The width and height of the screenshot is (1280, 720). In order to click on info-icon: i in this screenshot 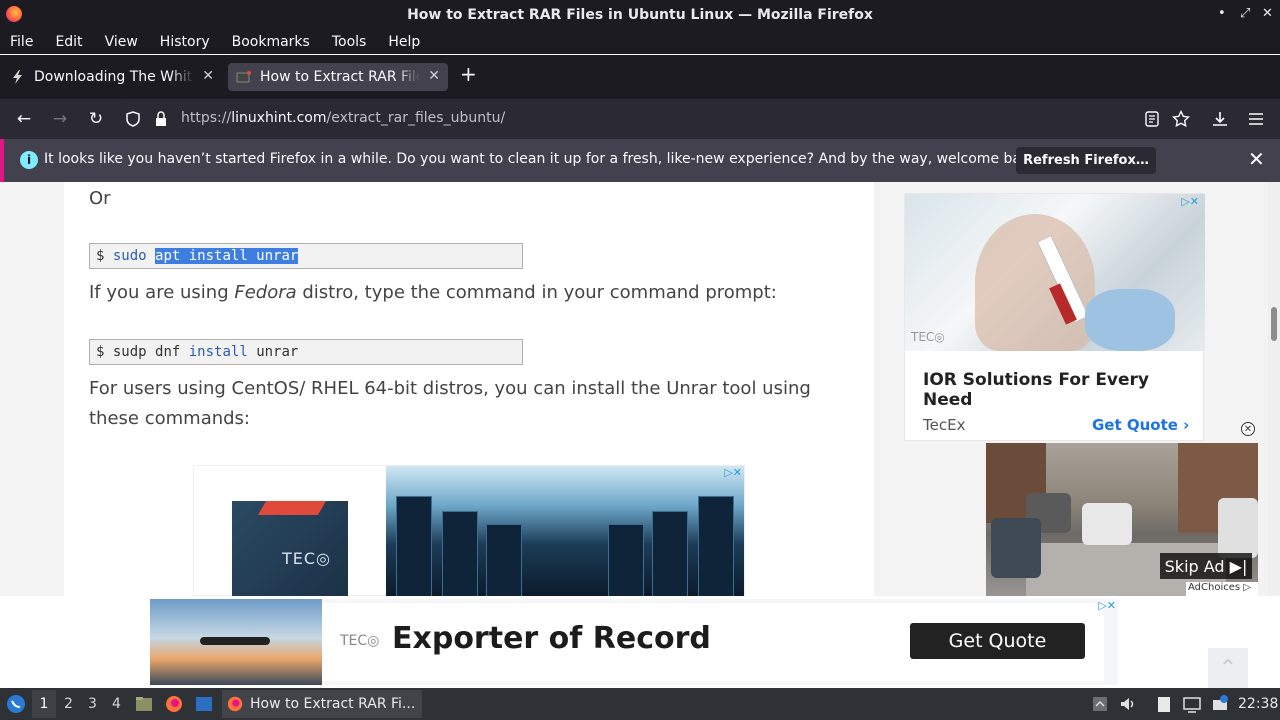, I will do `click(29, 160)`.